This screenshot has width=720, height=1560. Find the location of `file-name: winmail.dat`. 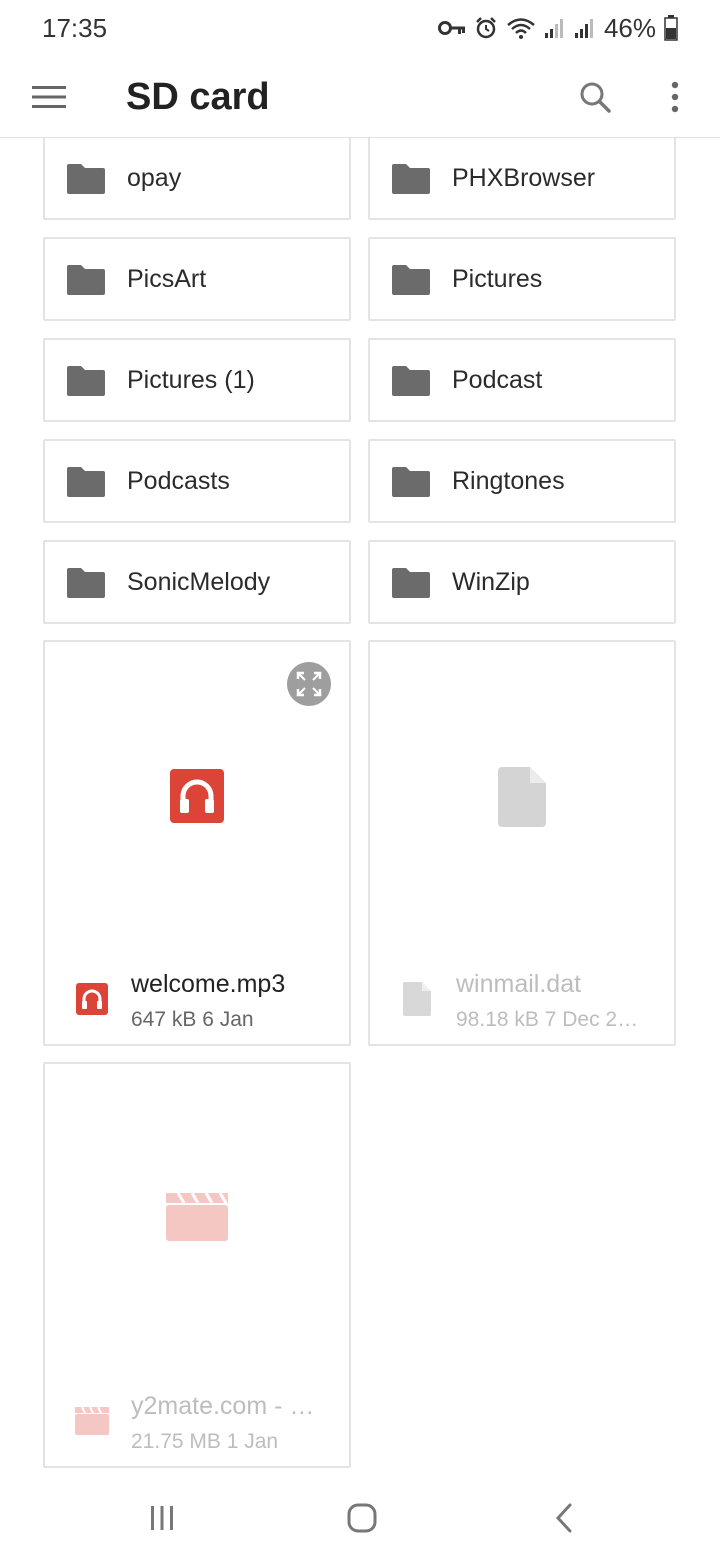

file-name: winmail.dat is located at coordinates (519, 984).